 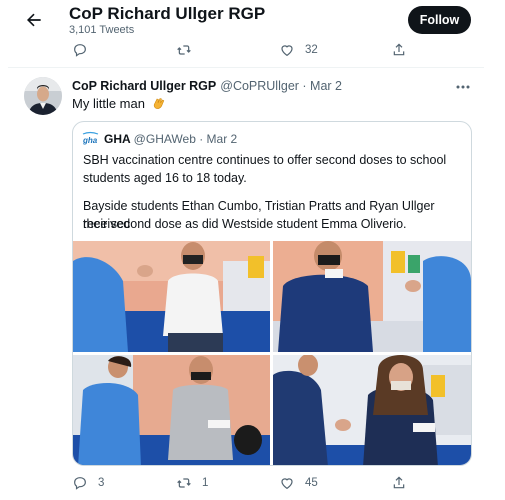 I want to click on like-count: 32, so click(x=311, y=50).